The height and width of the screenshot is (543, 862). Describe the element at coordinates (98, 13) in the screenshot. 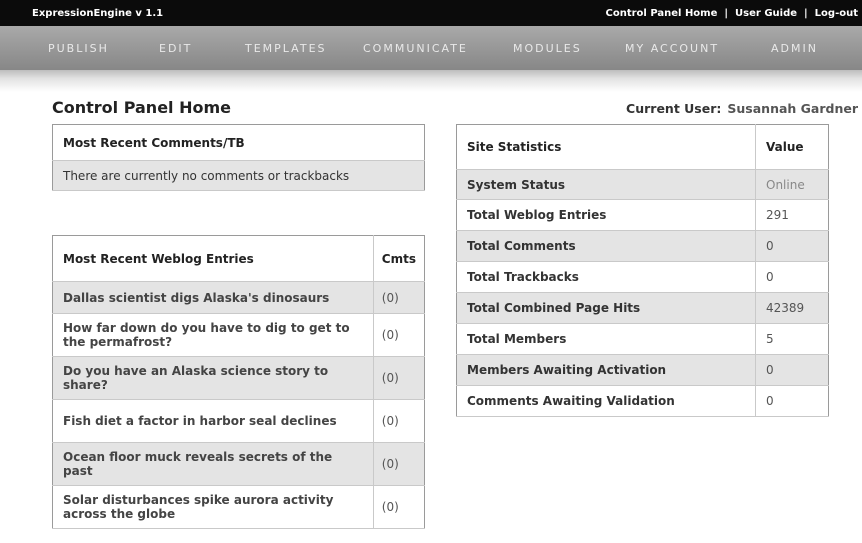

I see `app-name: ExpressionEngine v 1.1` at that location.